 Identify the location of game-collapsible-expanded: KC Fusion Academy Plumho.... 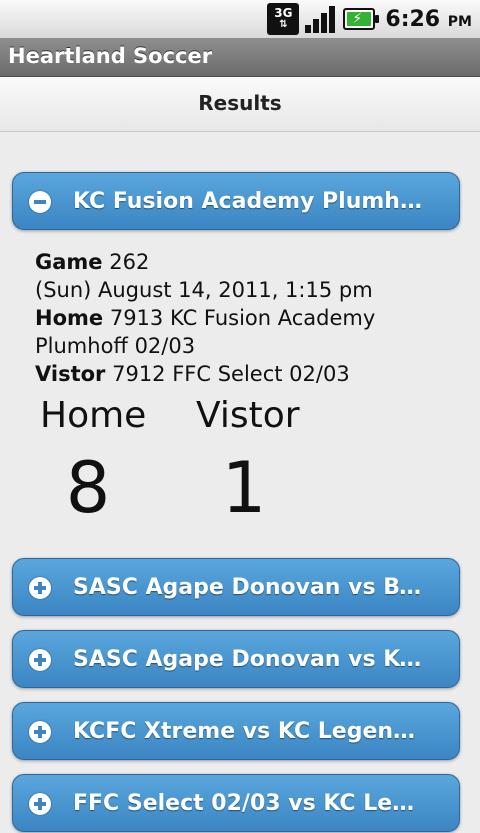
(236, 201).